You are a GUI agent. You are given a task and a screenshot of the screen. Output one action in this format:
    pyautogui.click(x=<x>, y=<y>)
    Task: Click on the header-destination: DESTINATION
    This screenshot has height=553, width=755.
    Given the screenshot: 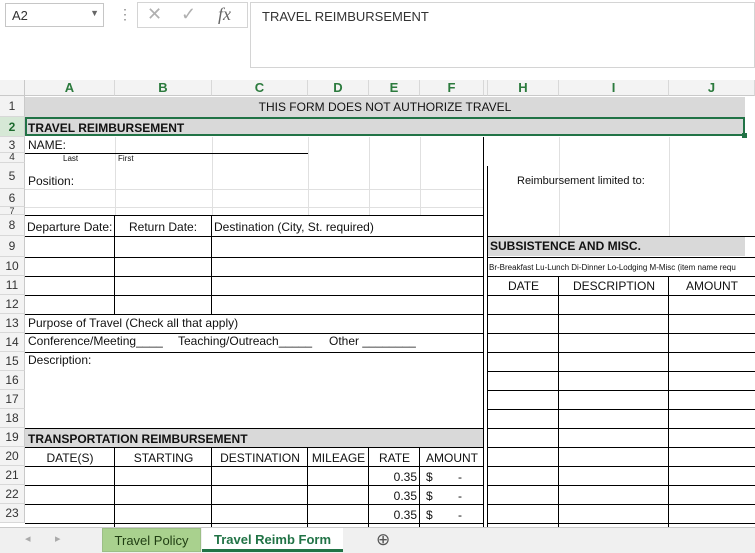 What is the action you would take?
    pyautogui.click(x=260, y=458)
    